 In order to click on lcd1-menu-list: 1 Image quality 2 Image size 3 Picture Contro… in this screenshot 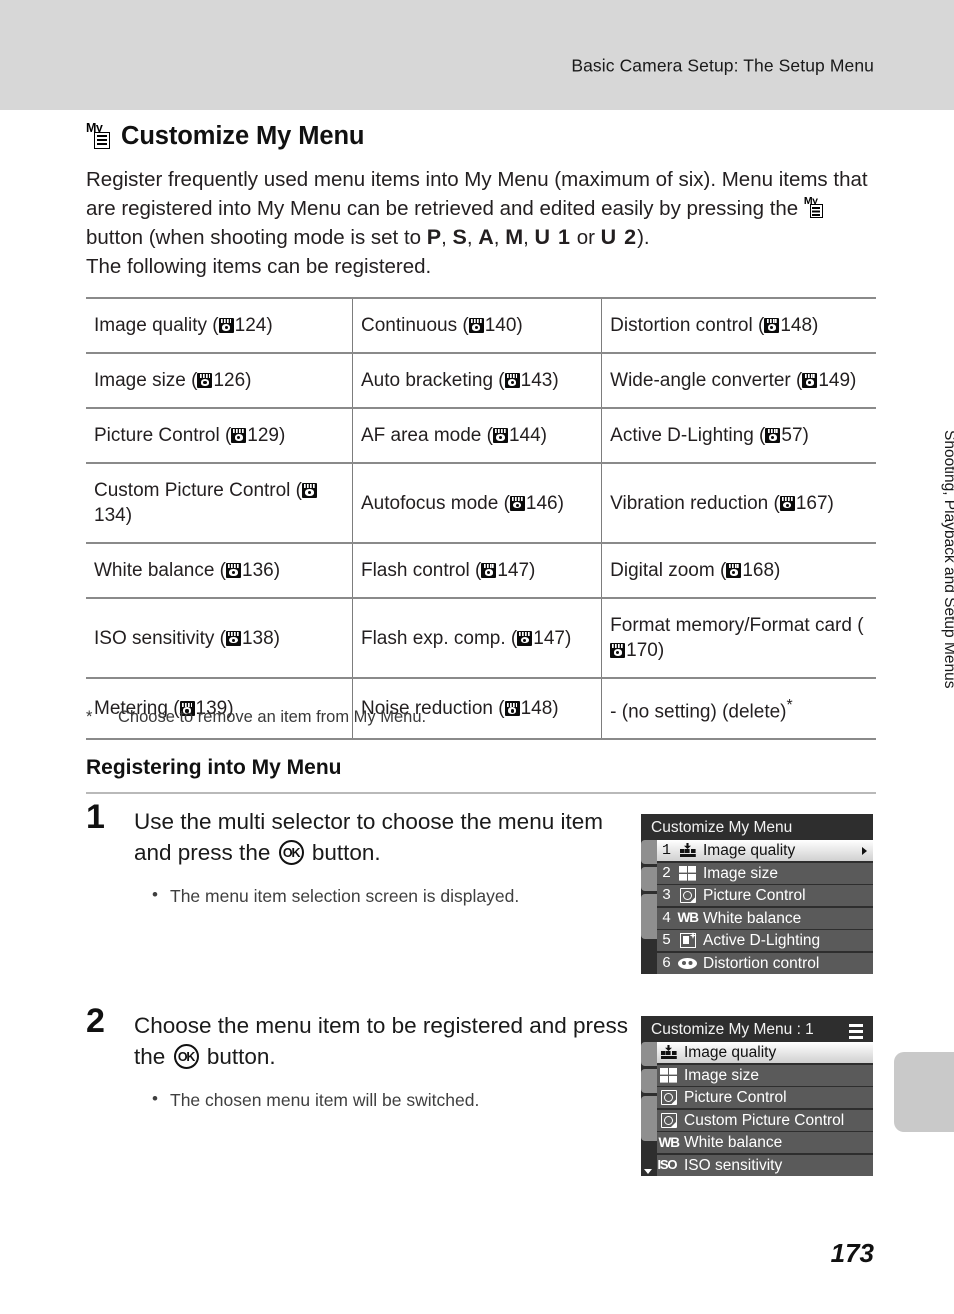, I will do `click(765, 907)`.